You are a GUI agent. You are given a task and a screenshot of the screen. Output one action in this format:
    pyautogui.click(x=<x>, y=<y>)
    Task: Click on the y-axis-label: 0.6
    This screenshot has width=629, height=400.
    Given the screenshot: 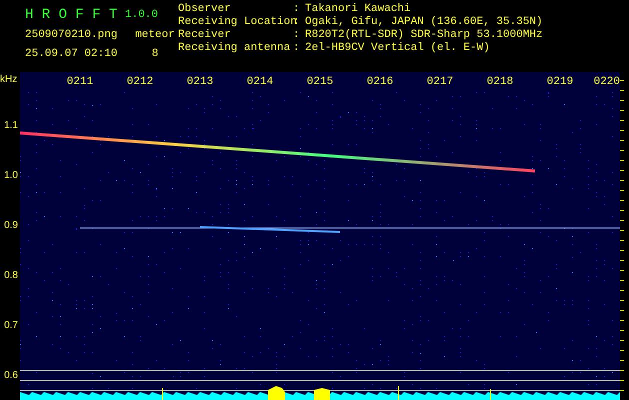 What is the action you would take?
    pyautogui.click(x=11, y=375)
    